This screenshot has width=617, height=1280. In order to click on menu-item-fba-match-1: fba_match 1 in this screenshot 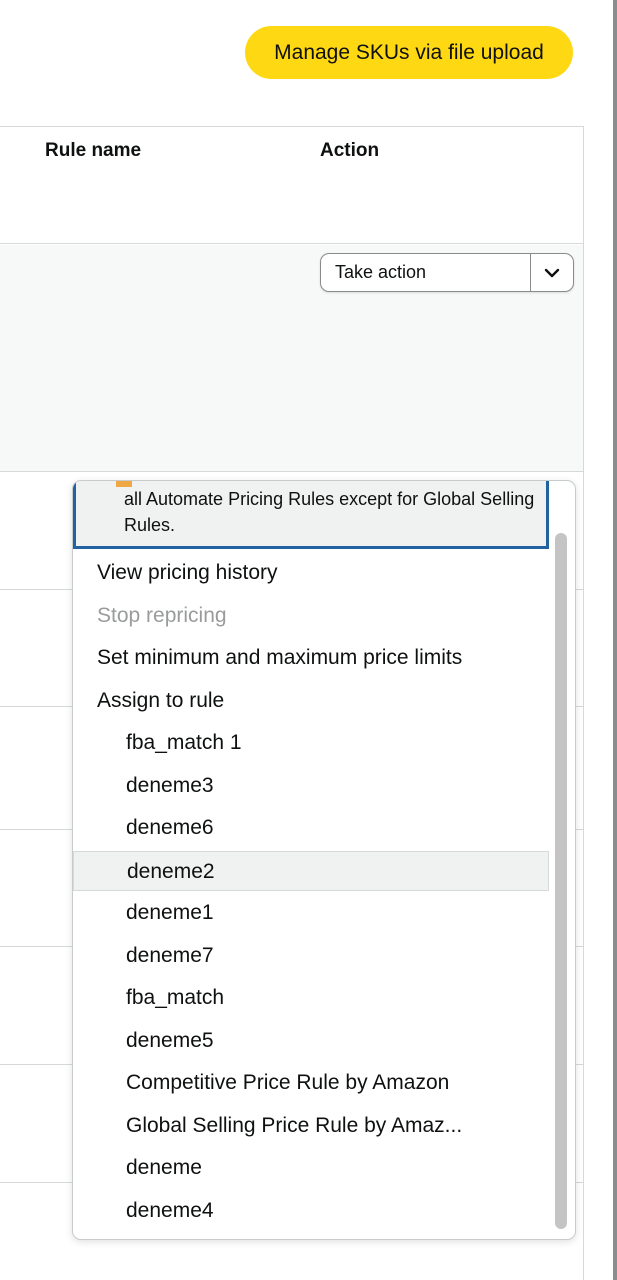, I will do `click(311, 743)`.